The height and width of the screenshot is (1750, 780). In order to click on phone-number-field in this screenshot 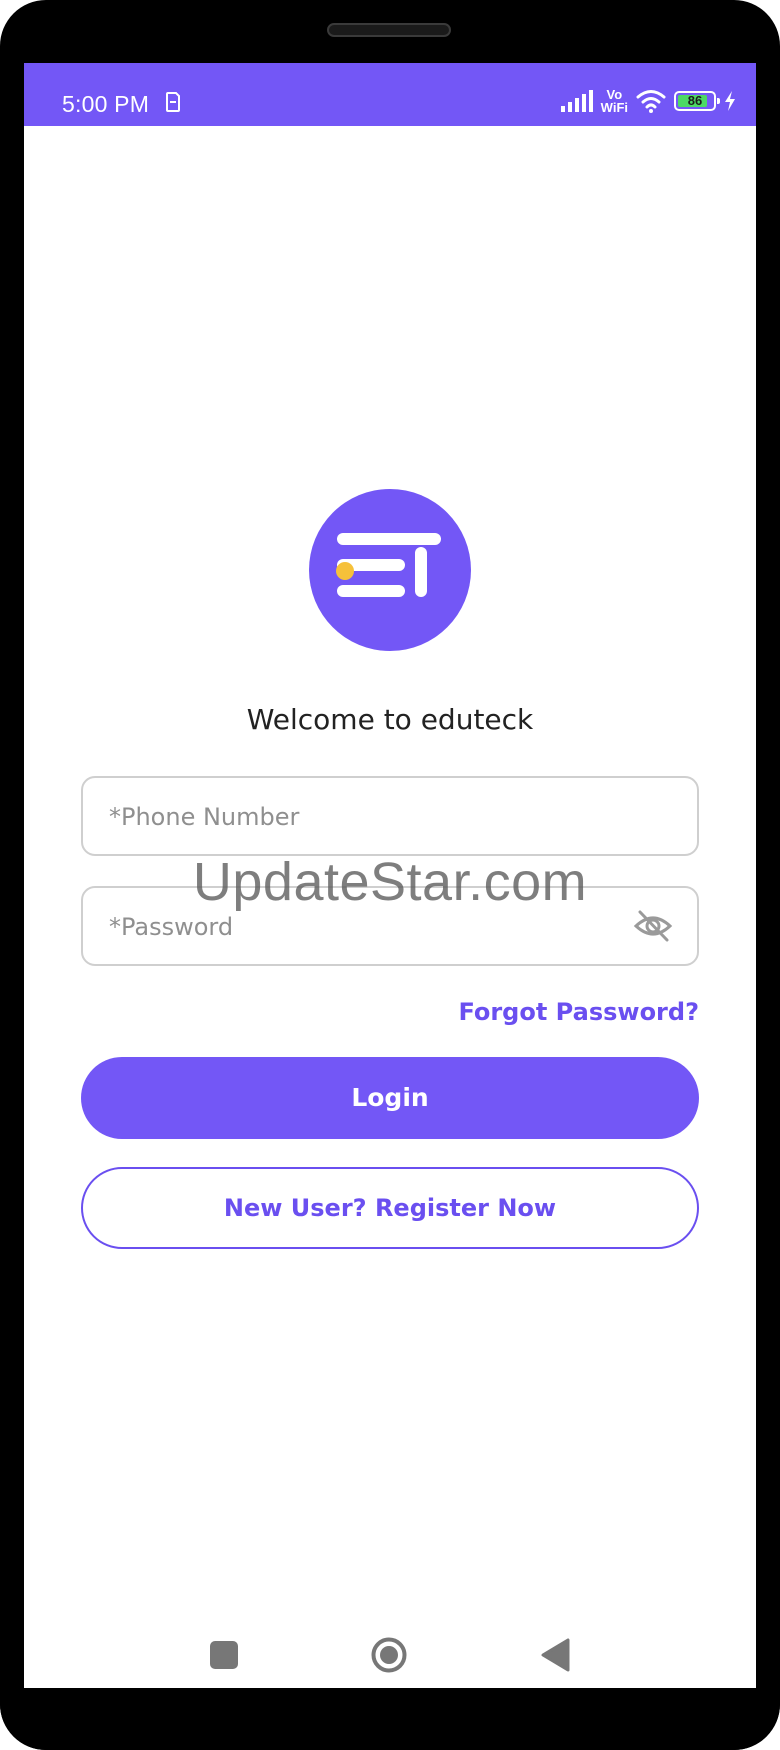, I will do `click(390, 816)`.